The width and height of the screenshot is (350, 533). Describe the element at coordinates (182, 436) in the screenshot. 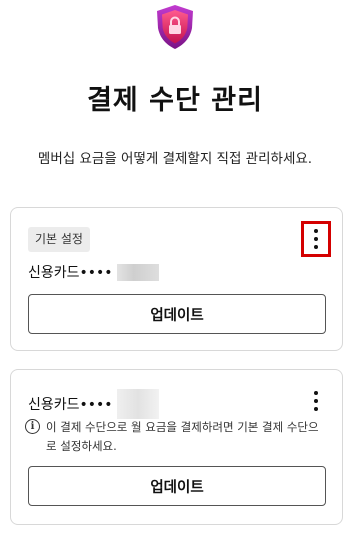

I see `info-text: 이 결제 수단으로 월 요금을 결제하려면 기본 결제 수단으로 설정하세요.` at that location.